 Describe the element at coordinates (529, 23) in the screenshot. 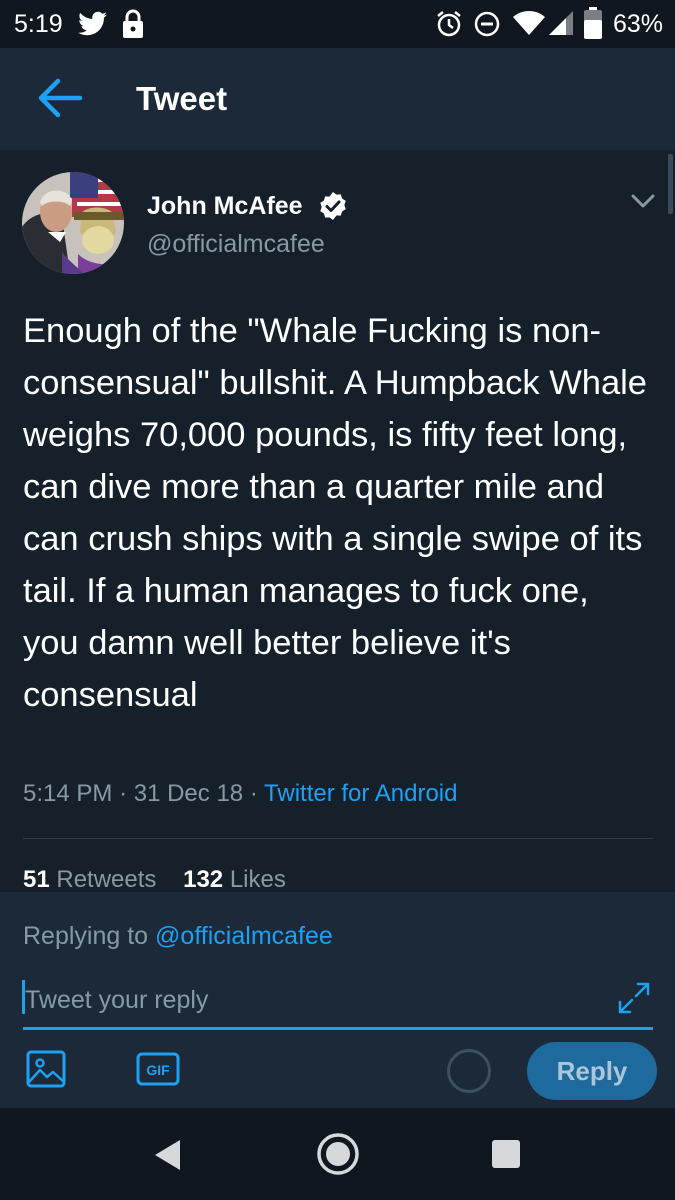

I see `wifi-icon` at that location.